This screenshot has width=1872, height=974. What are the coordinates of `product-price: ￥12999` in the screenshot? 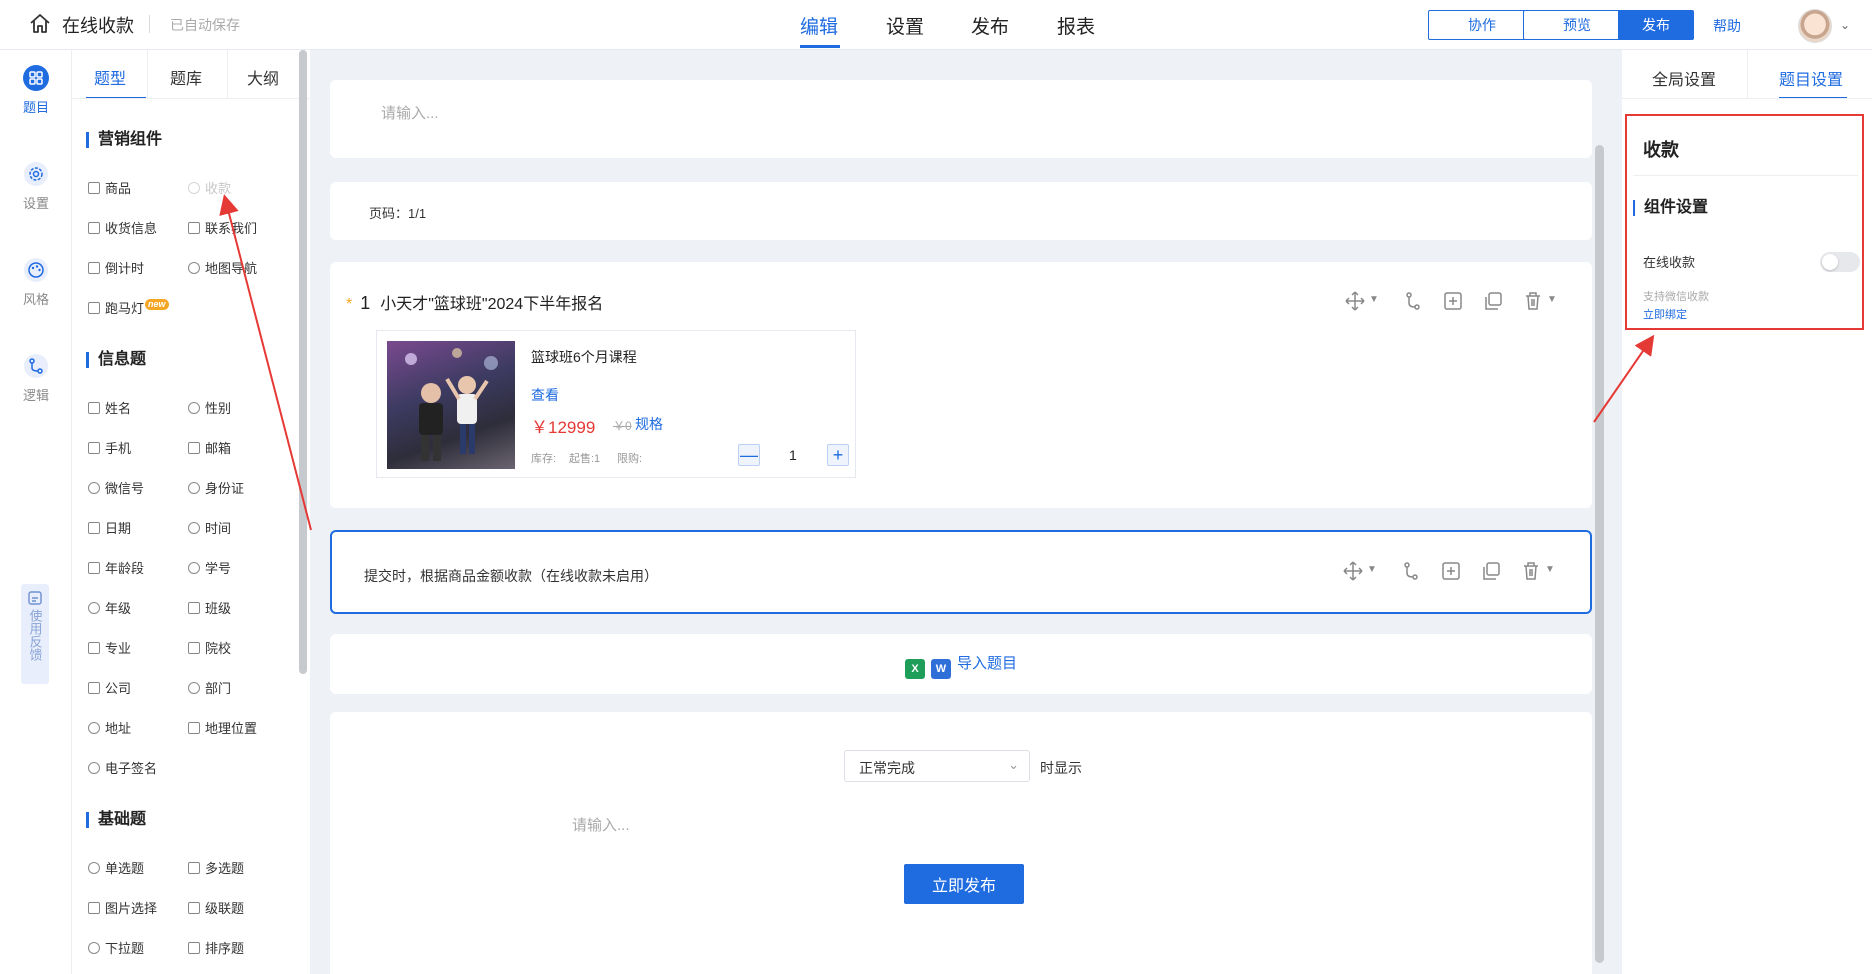 It's located at (563, 427).